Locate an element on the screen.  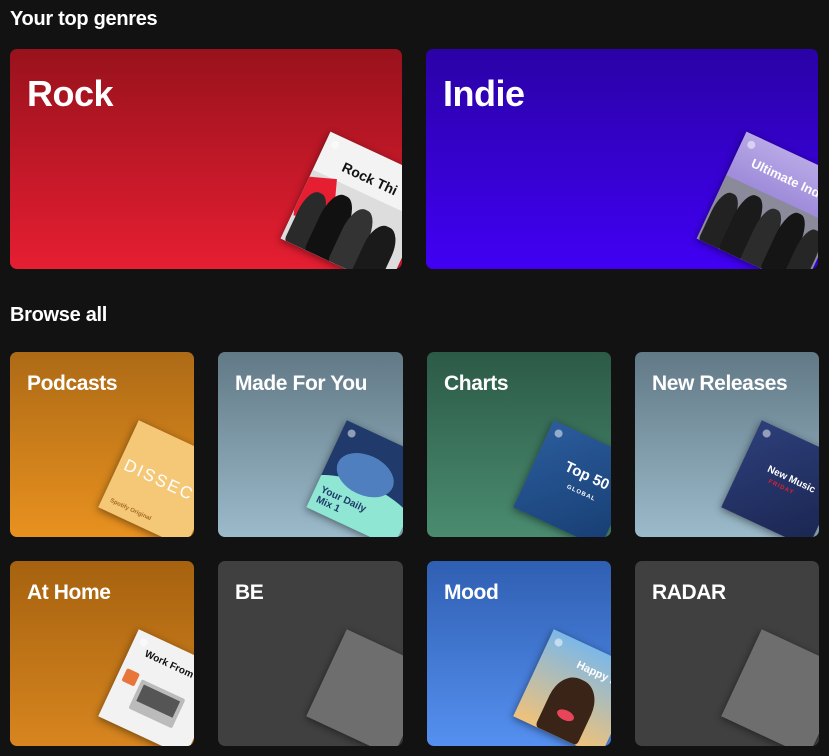
top-genres-heading: Your top genres is located at coordinates (84, 19).